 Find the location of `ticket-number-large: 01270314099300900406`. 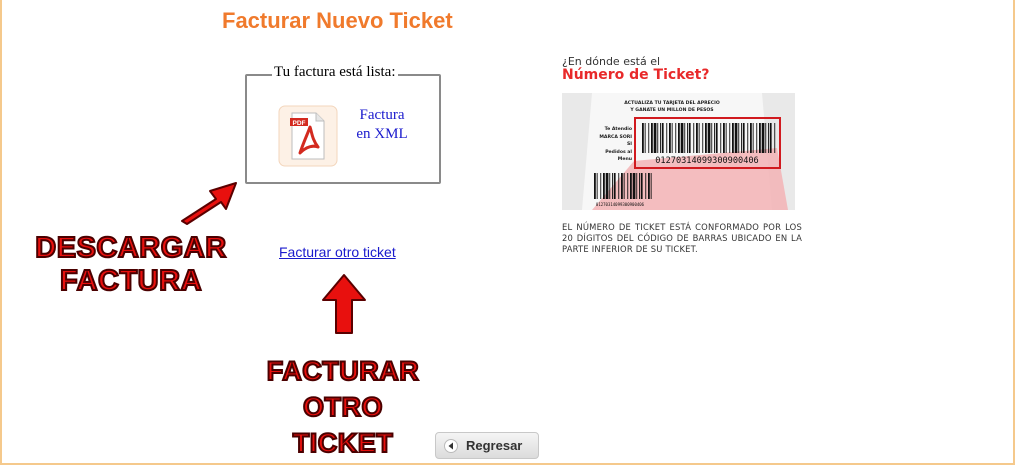

ticket-number-large: 01270314099300900406 is located at coordinates (706, 161).